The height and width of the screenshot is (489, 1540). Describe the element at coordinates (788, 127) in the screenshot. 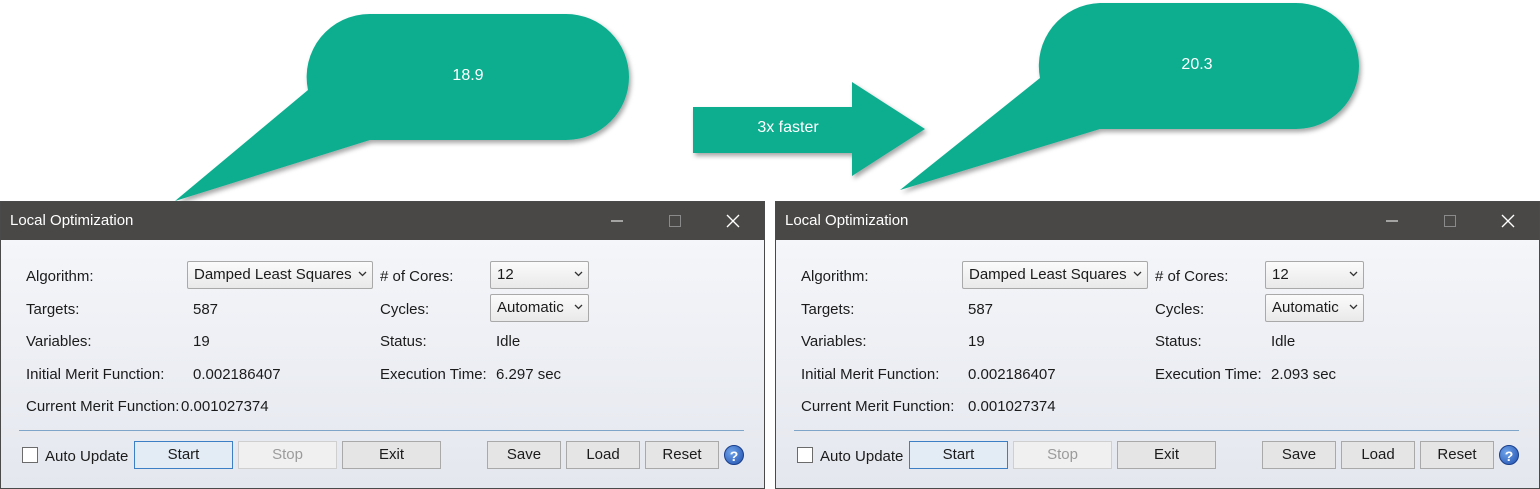

I see `arrow-label: 3x faster` at that location.